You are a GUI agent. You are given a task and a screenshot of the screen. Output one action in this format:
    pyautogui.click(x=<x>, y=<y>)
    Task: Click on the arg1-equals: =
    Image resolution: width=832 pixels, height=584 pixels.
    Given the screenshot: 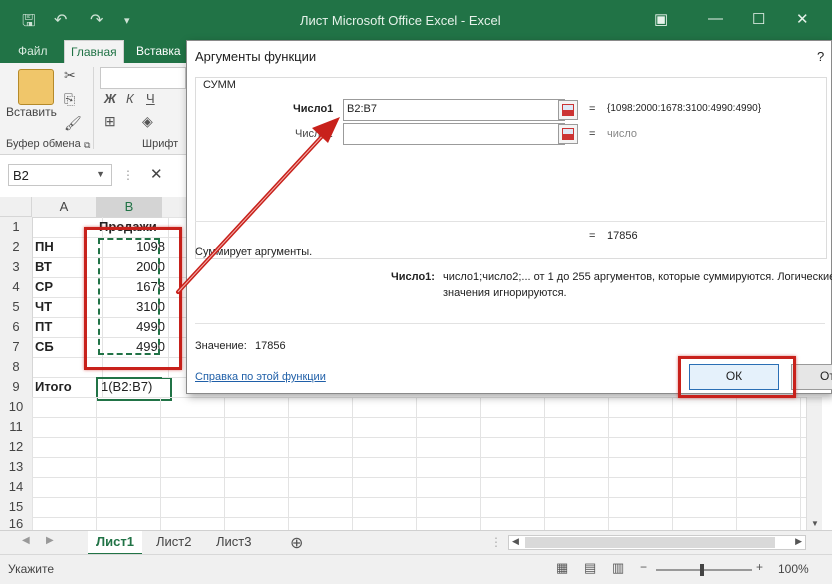 What is the action you would take?
    pyautogui.click(x=592, y=109)
    